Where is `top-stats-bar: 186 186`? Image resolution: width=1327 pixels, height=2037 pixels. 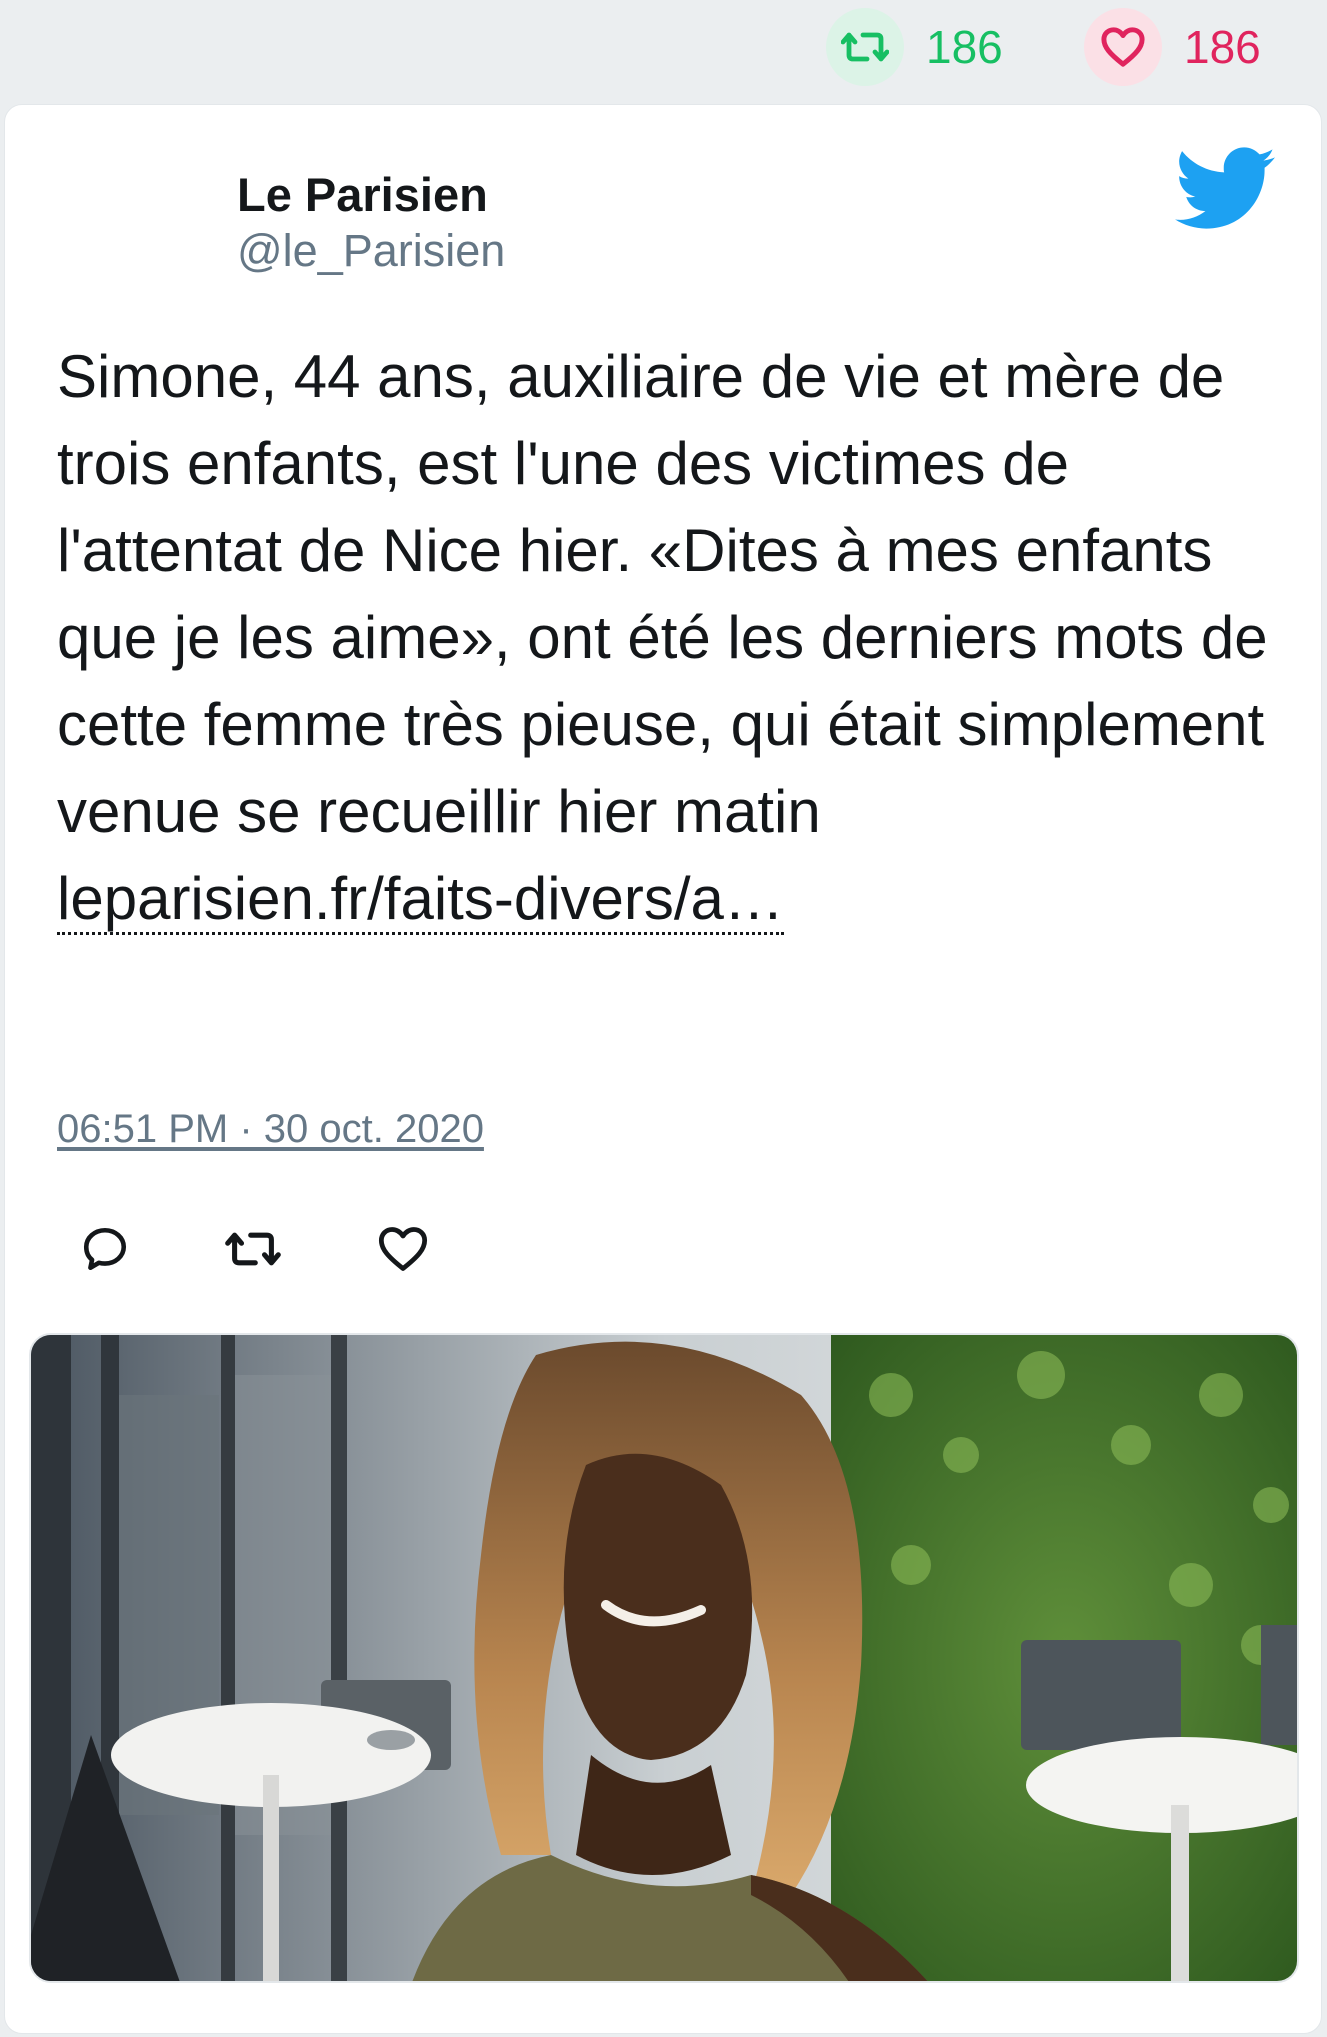 top-stats-bar: 186 186 is located at coordinates (663, 50).